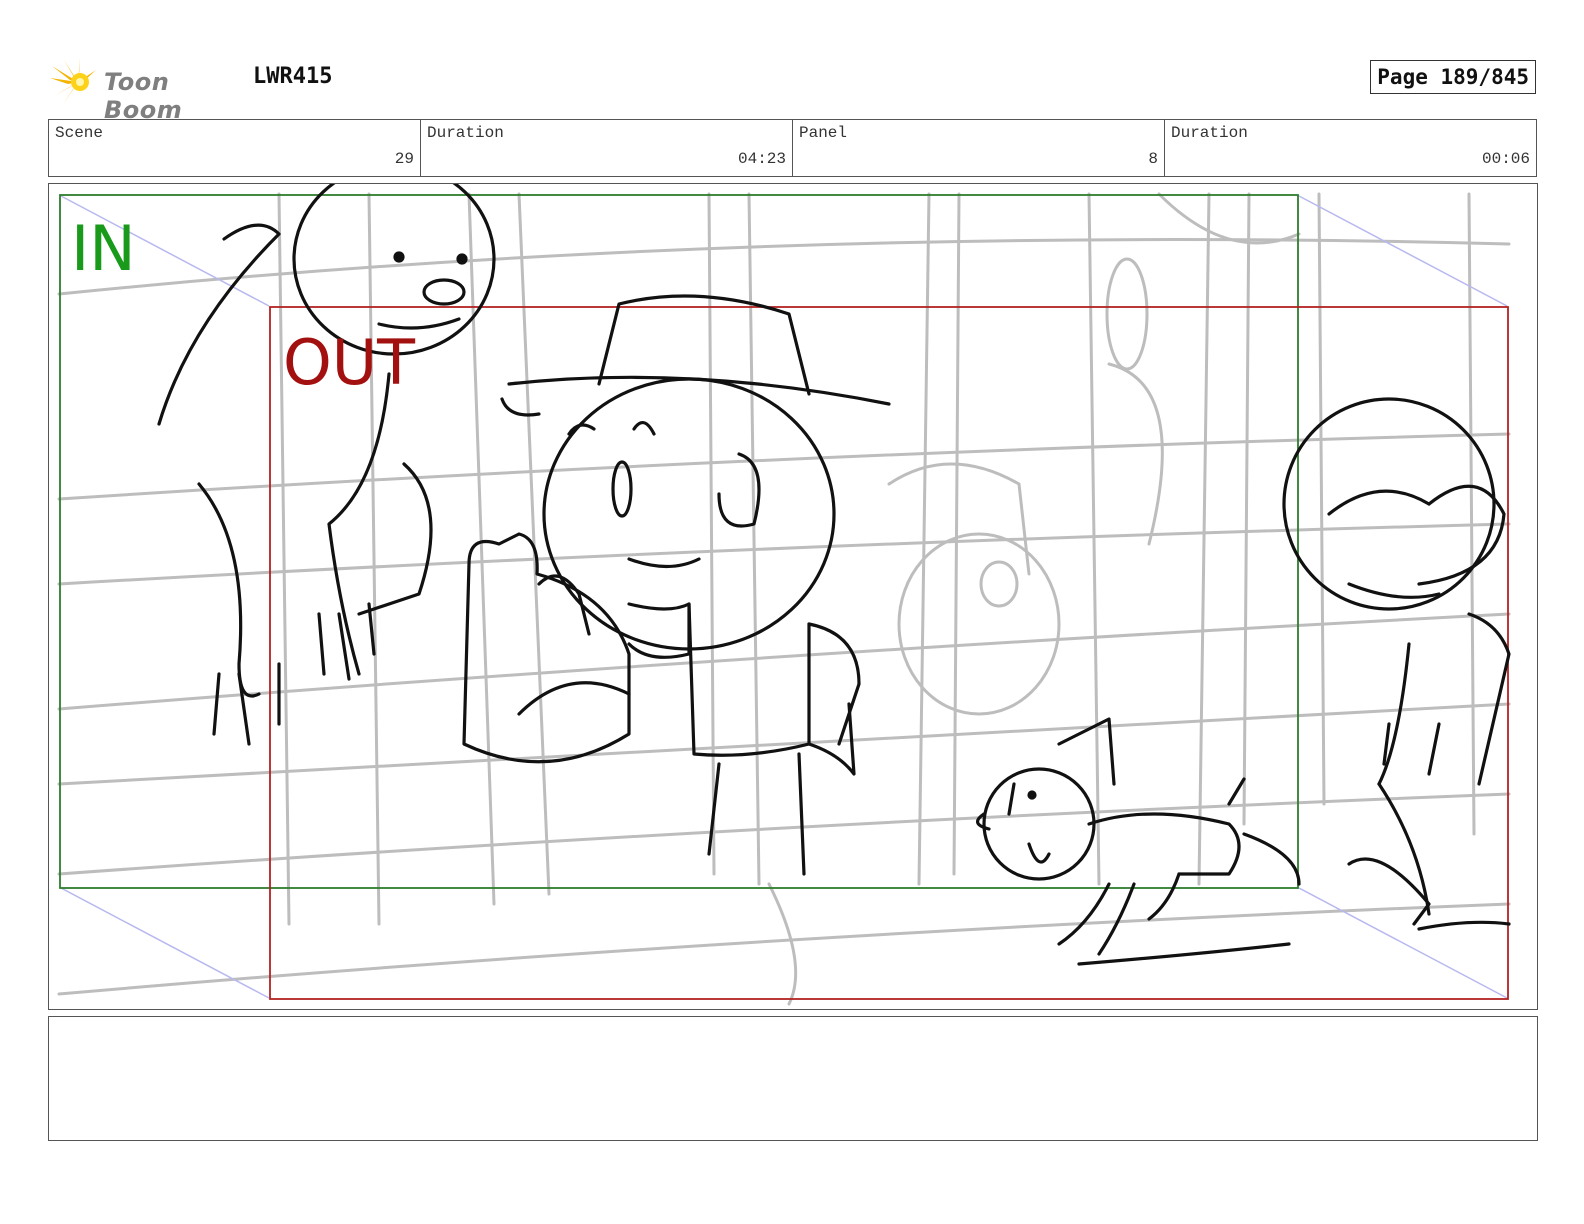 This screenshot has width=1584, height=1224. What do you see at coordinates (1505, 159) in the screenshot?
I see `panel-duration-value: 00:06` at bounding box center [1505, 159].